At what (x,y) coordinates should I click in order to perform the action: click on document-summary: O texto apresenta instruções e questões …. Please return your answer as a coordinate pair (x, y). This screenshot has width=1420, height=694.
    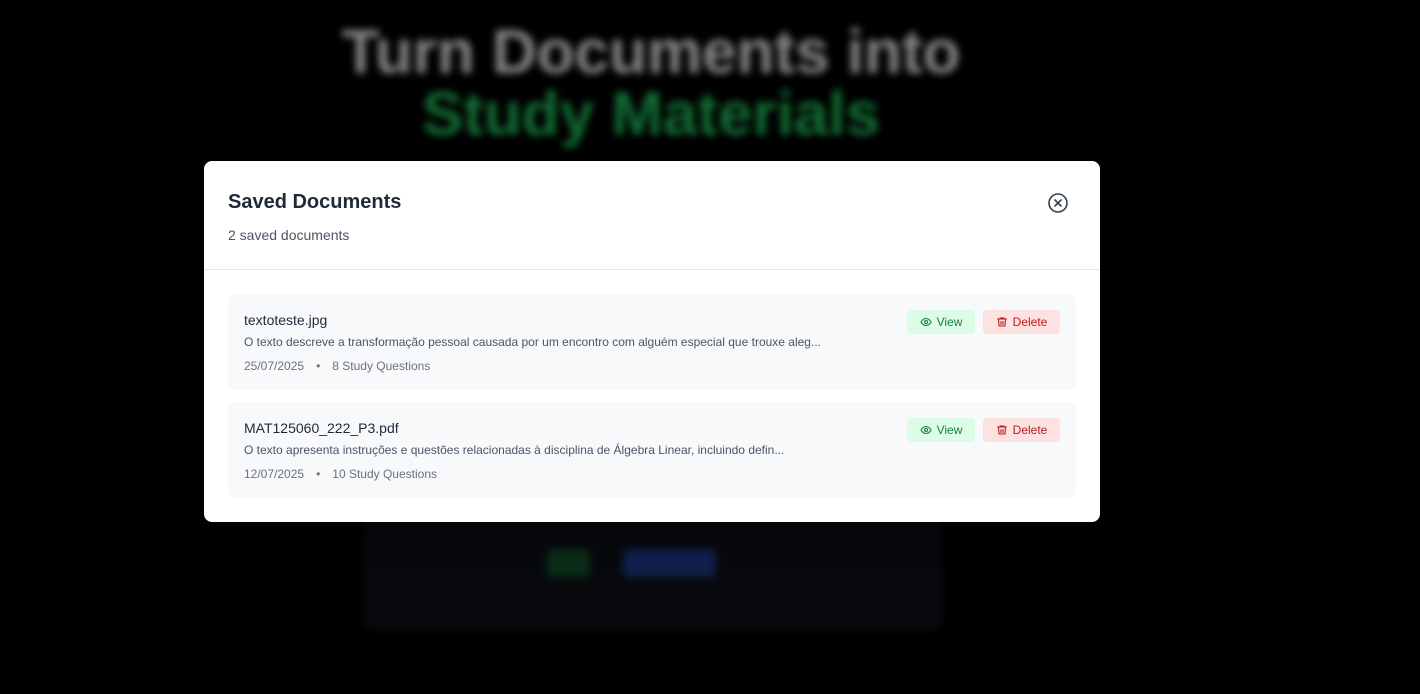
    Looking at the image, I should click on (514, 450).